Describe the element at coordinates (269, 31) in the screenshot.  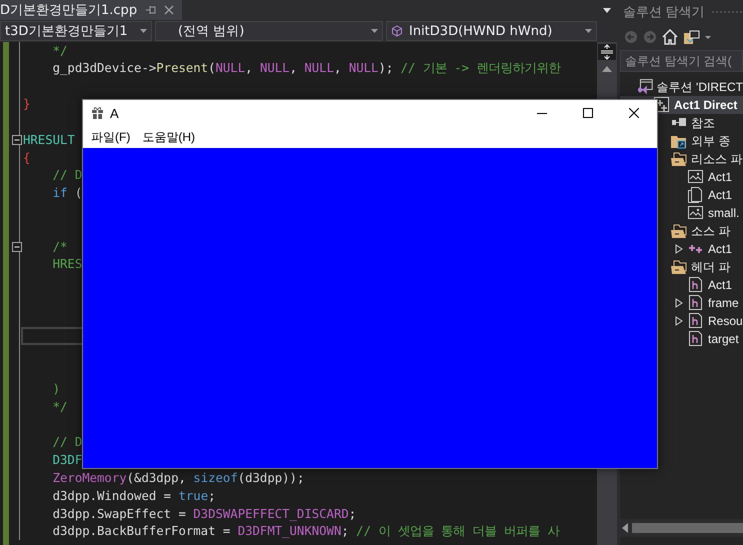
I see `scope-dropdown: (전역 범위)` at that location.